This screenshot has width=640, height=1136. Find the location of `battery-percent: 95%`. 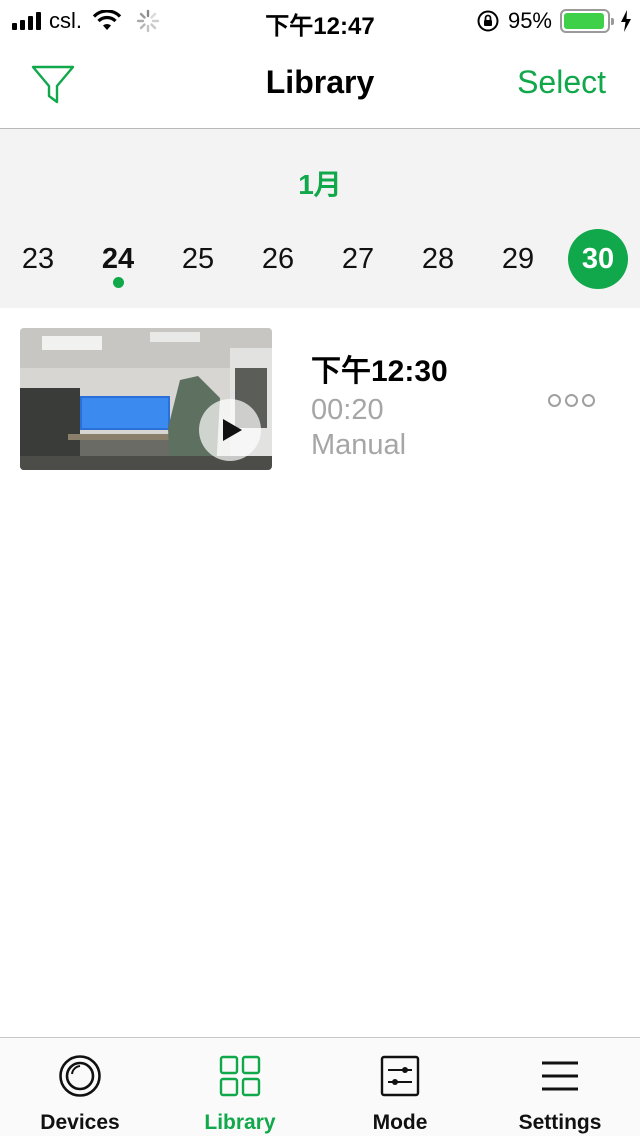

battery-percent: 95% is located at coordinates (529, 20).